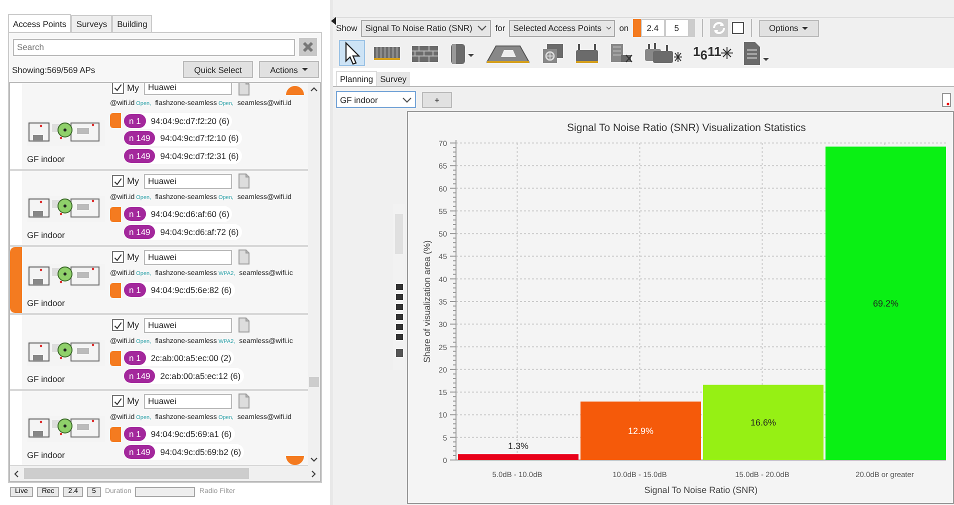  Describe the element at coordinates (518, 446) in the screenshot. I see `value-label: 1.3%` at that location.